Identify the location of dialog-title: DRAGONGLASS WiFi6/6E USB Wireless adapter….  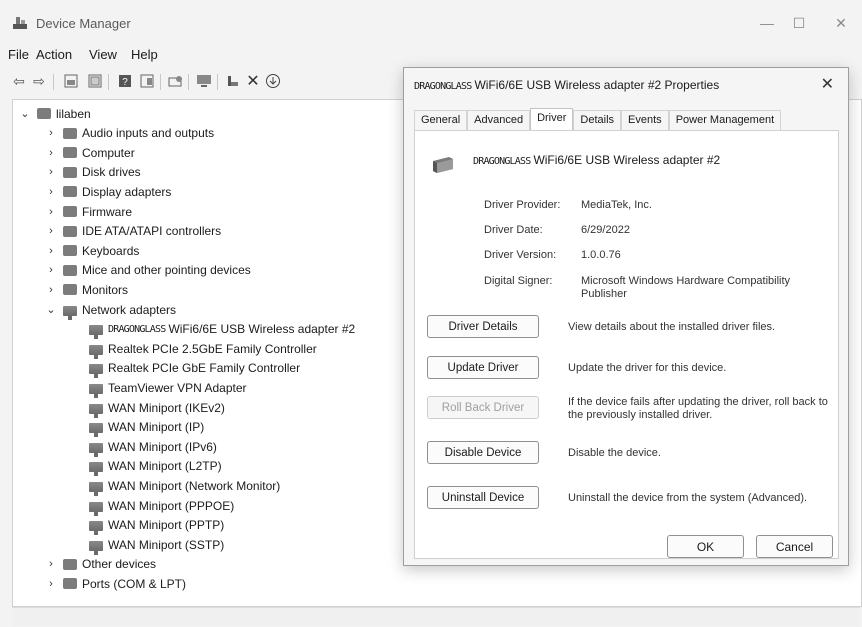
(566, 85).